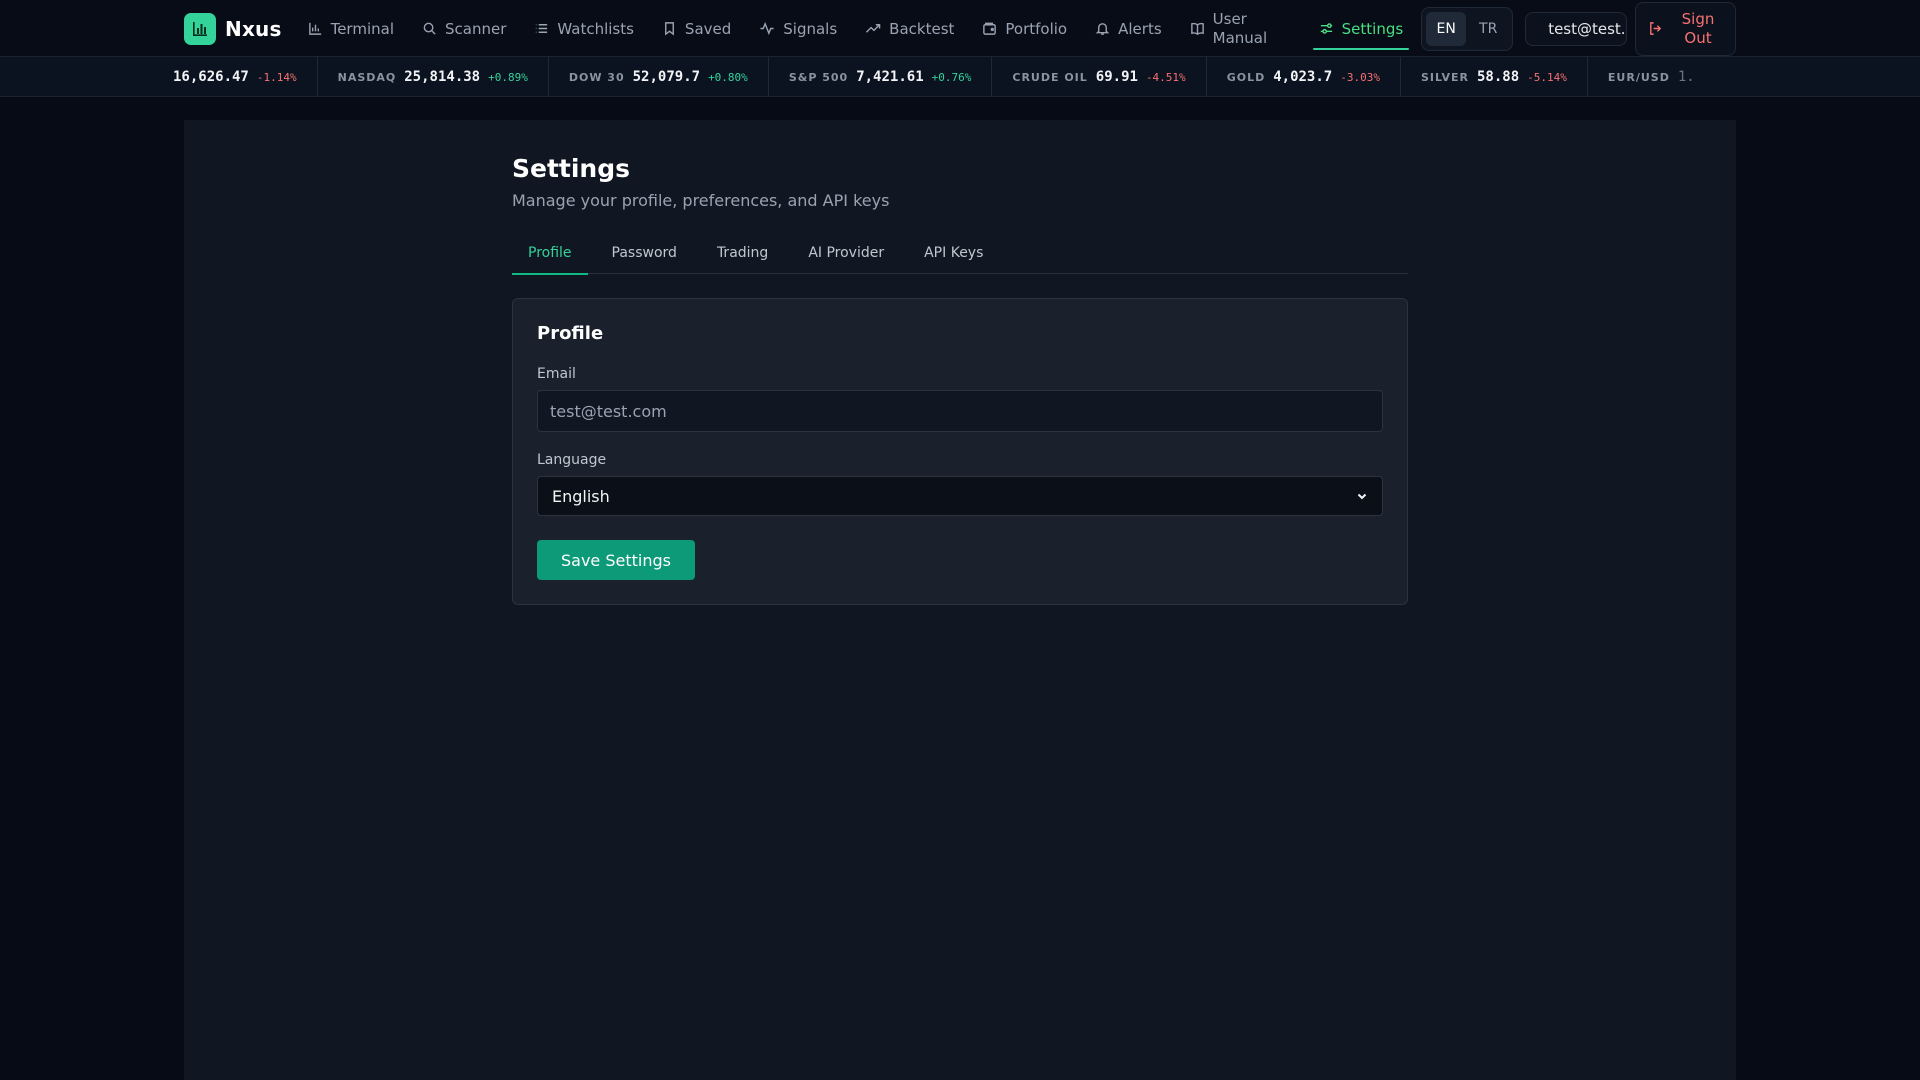  Describe the element at coordinates (550, 253) in the screenshot. I see `tab-profile: Profile` at that location.